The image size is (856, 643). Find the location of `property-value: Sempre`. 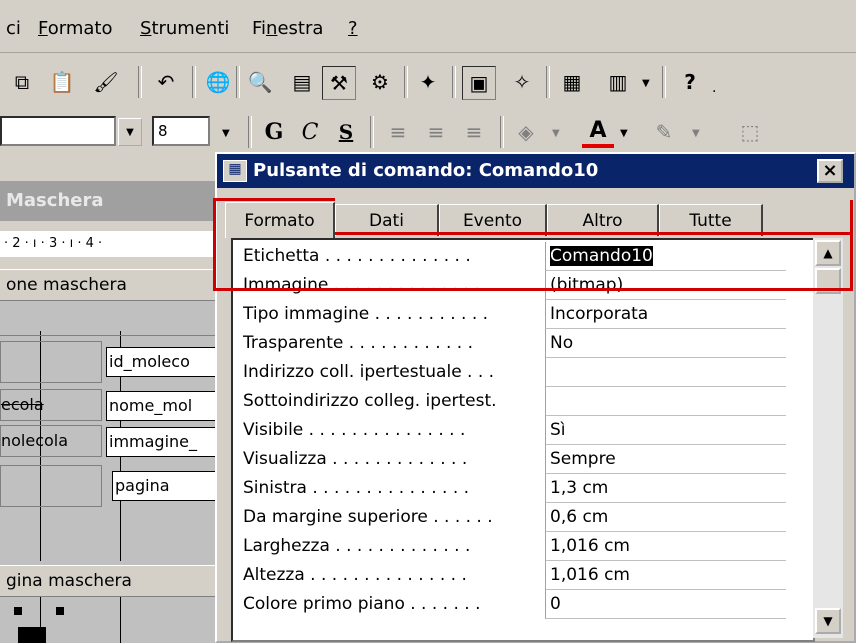

property-value: Sempre is located at coordinates (665, 459).